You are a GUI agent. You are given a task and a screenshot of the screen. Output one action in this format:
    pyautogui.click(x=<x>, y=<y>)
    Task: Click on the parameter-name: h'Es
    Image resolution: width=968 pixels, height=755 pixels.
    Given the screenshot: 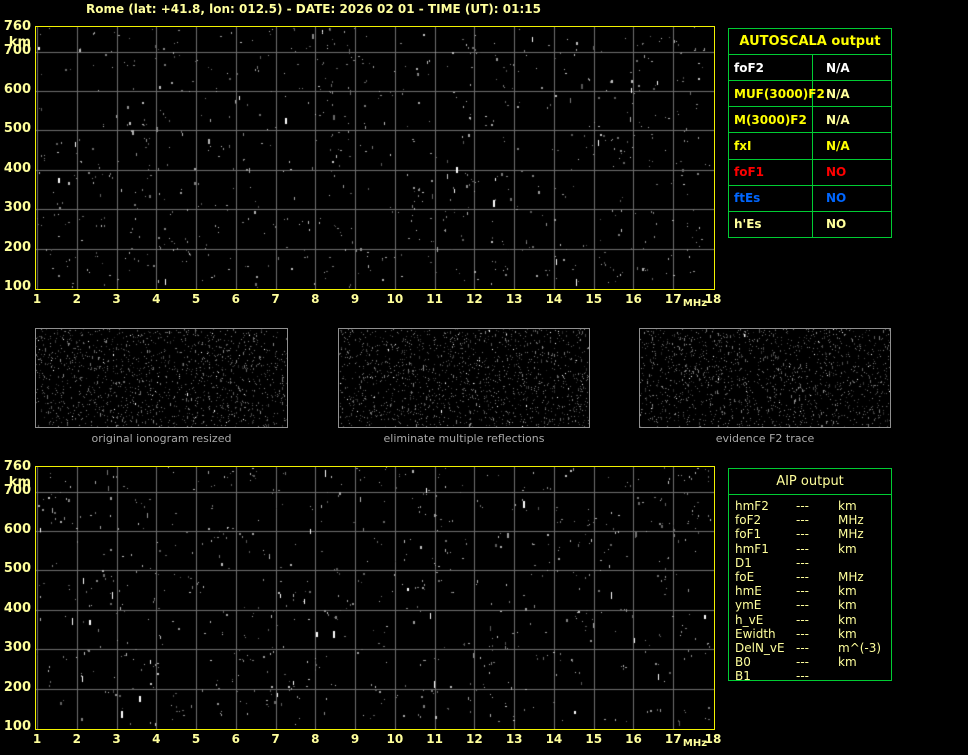 What is the action you would take?
    pyautogui.click(x=771, y=224)
    